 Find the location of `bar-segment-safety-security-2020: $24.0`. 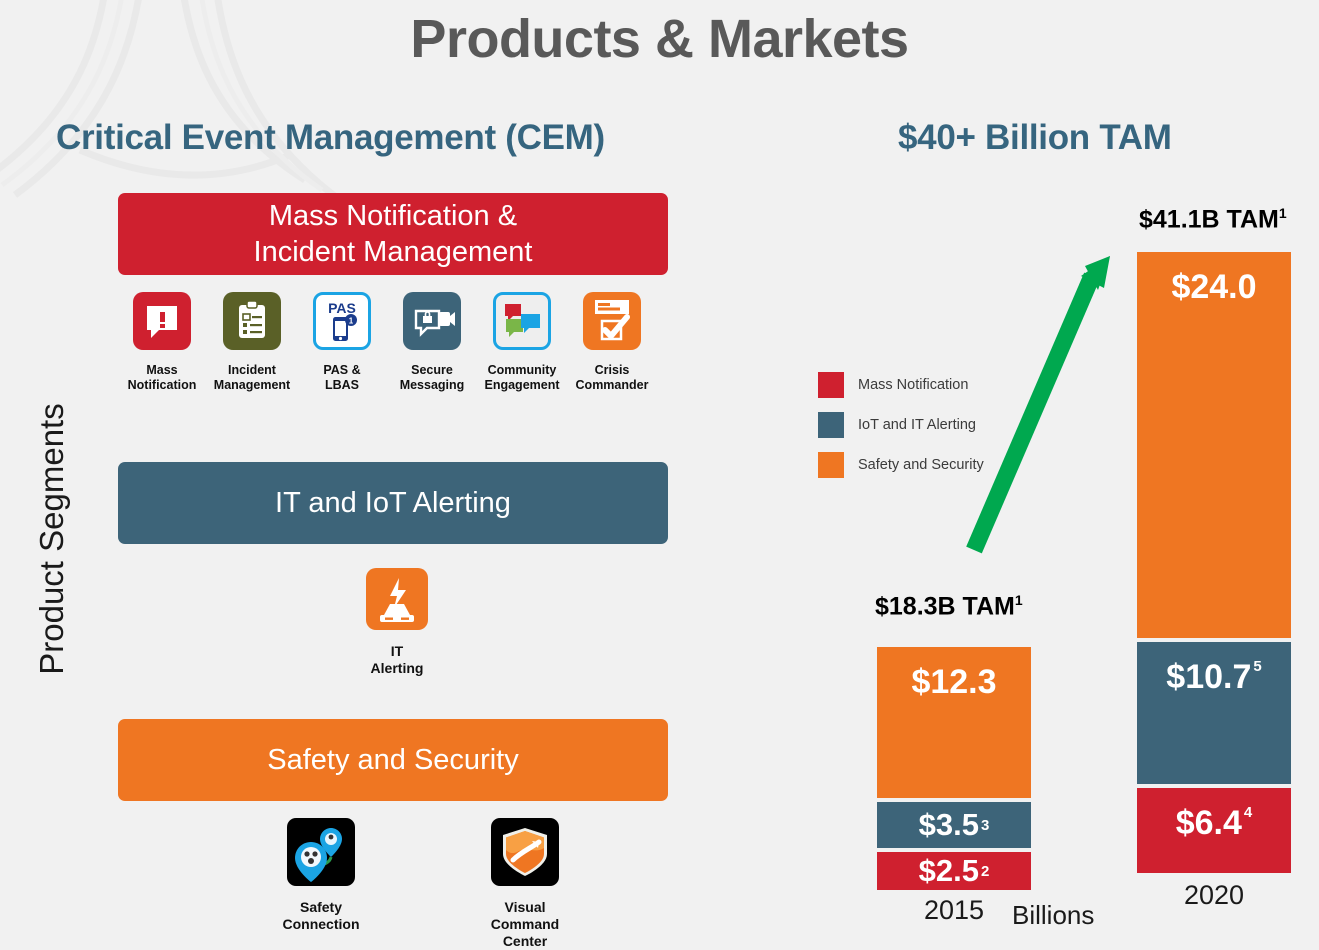

bar-segment-safety-security-2020: $24.0 is located at coordinates (1214, 445).